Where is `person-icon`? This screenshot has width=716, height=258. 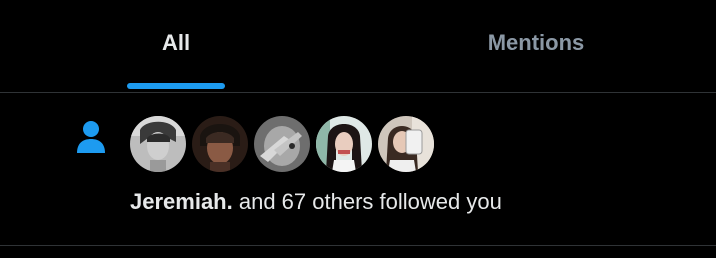
person-icon is located at coordinates (91, 137).